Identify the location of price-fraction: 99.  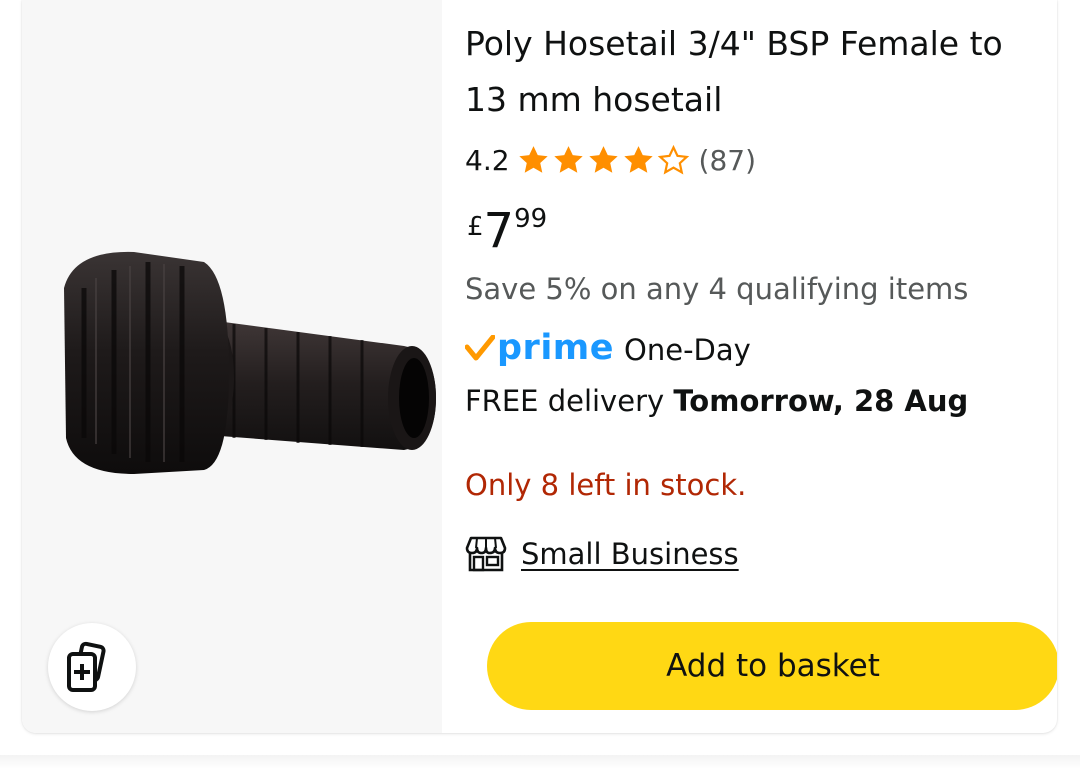
(531, 219).